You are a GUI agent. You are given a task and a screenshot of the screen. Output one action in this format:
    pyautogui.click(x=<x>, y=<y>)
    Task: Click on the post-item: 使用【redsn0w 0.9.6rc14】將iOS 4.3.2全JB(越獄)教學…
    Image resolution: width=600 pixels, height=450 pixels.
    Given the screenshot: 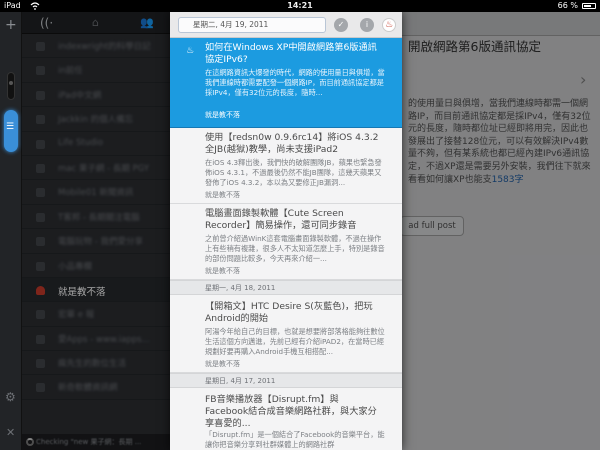 What is the action you would take?
    pyautogui.click(x=286, y=166)
    